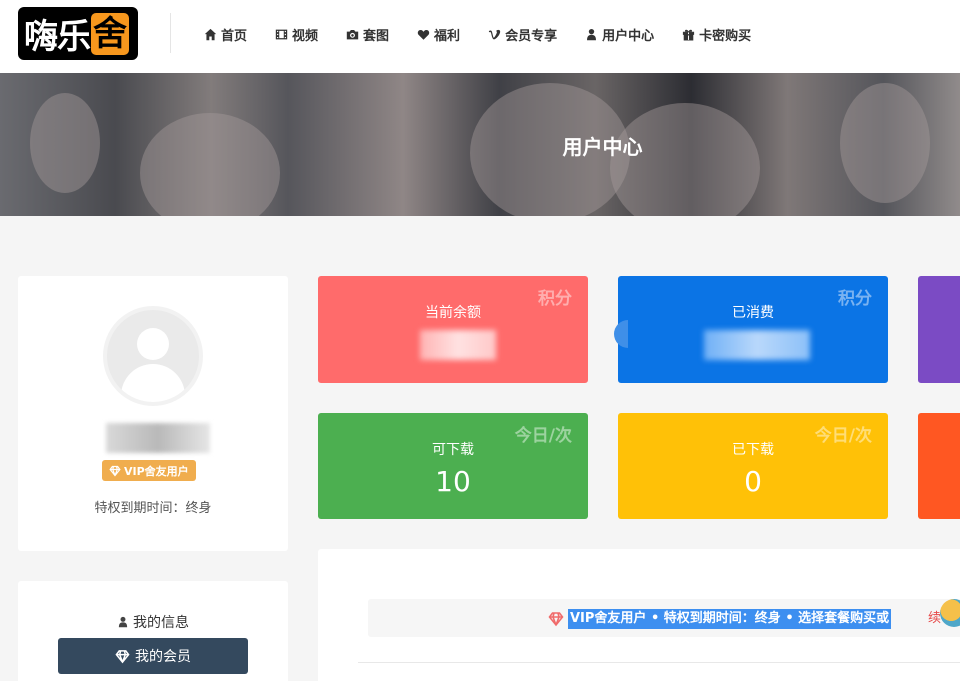  Describe the element at coordinates (753, 481) in the screenshot. I see `stat-value: 0` at that location.